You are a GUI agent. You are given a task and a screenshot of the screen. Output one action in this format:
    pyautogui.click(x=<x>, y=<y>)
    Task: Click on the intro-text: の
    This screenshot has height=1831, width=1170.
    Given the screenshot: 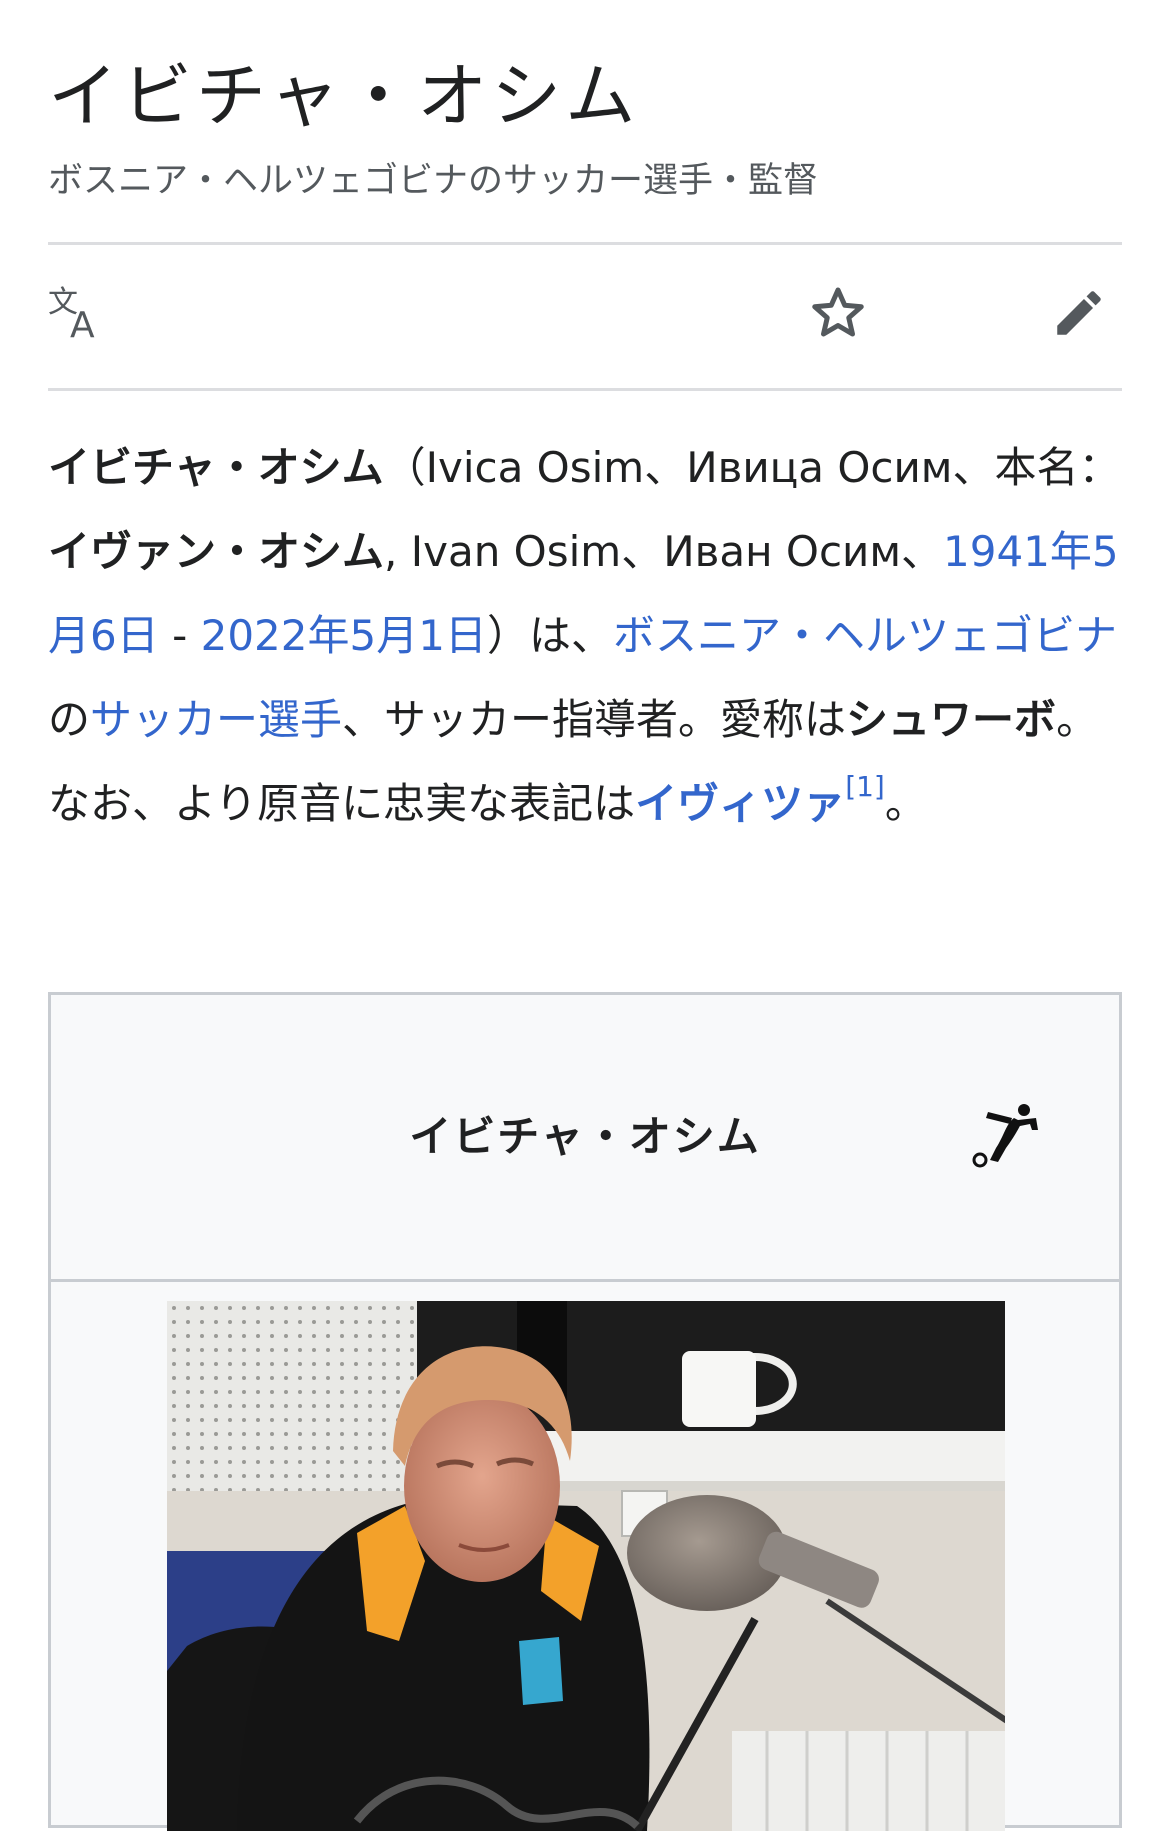 What is the action you would take?
    pyautogui.click(x=69, y=719)
    